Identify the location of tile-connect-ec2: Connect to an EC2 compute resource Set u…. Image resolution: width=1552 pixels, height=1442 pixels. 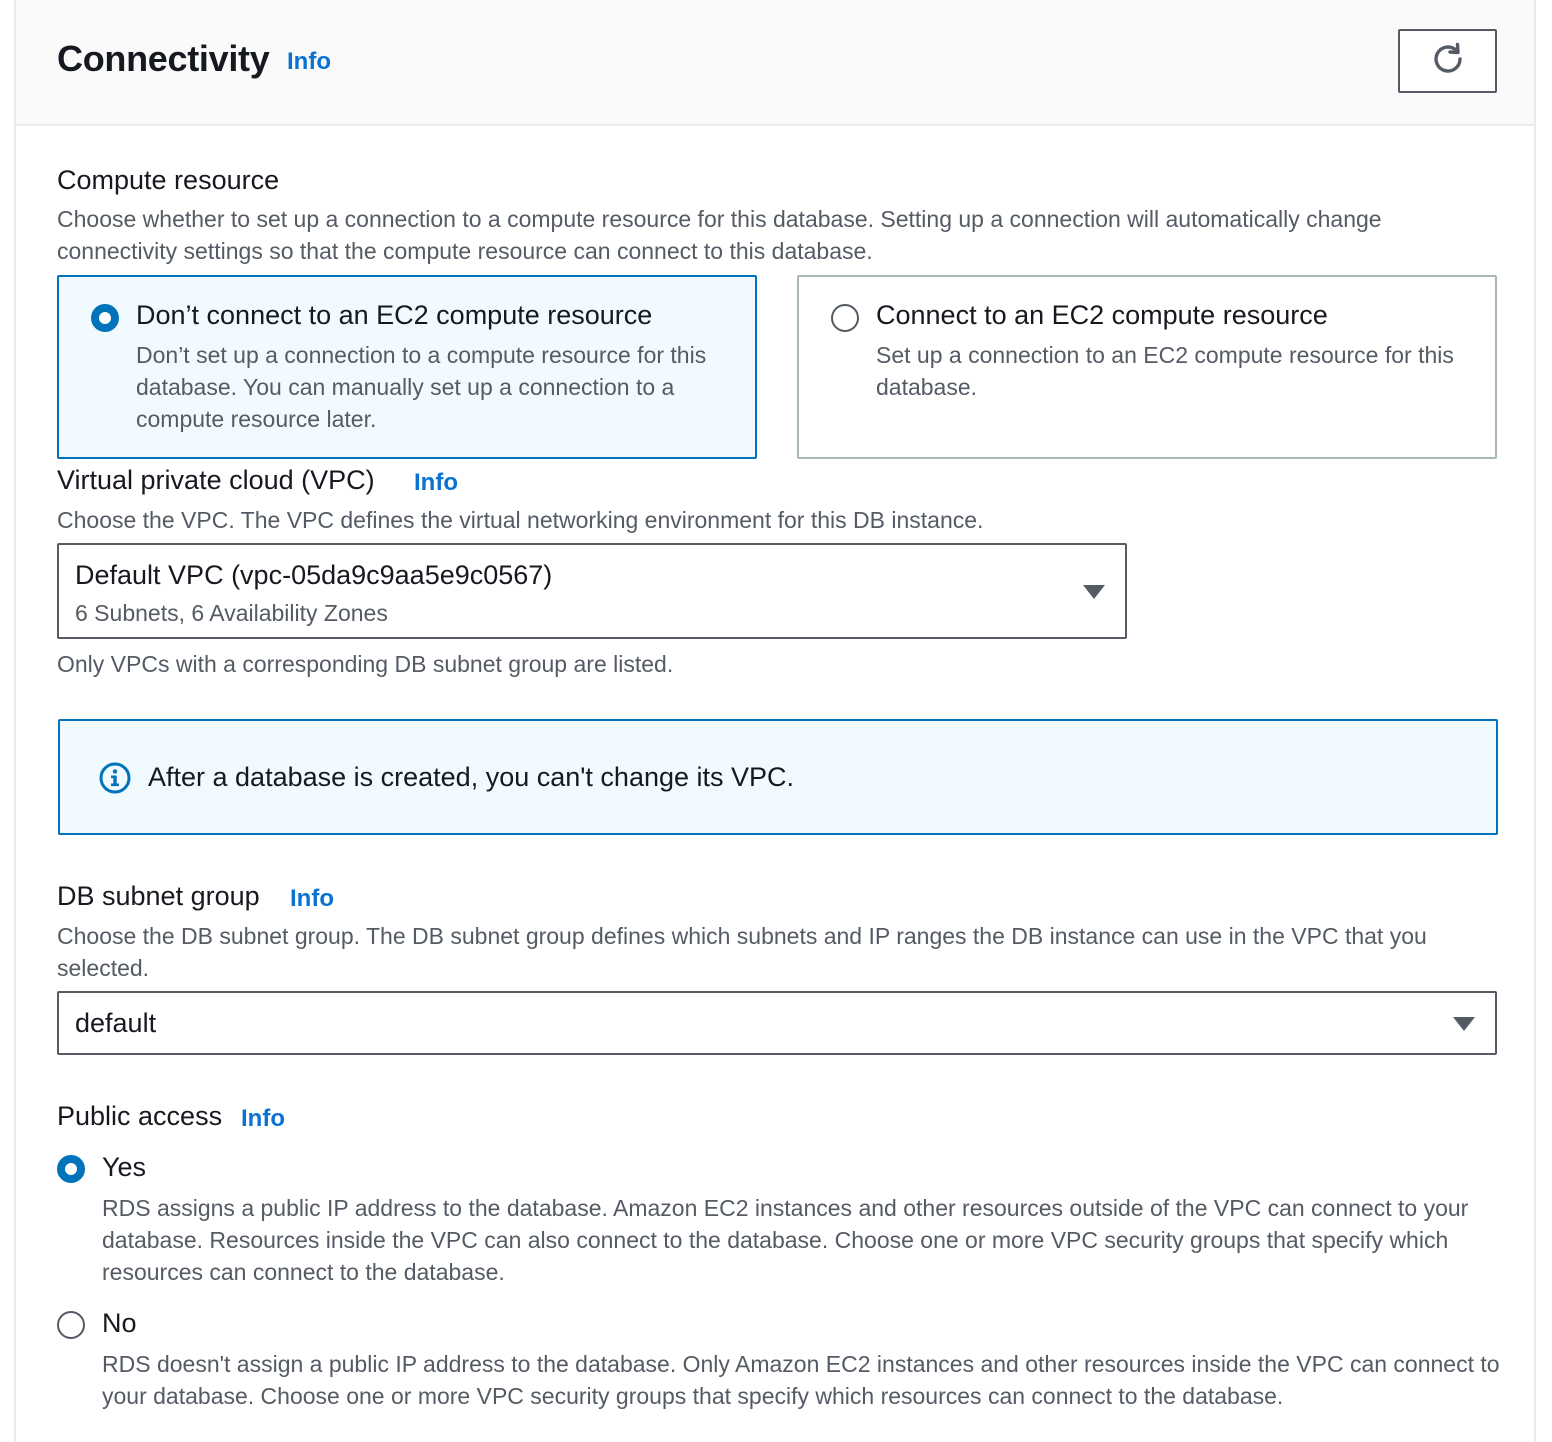
(1147, 367).